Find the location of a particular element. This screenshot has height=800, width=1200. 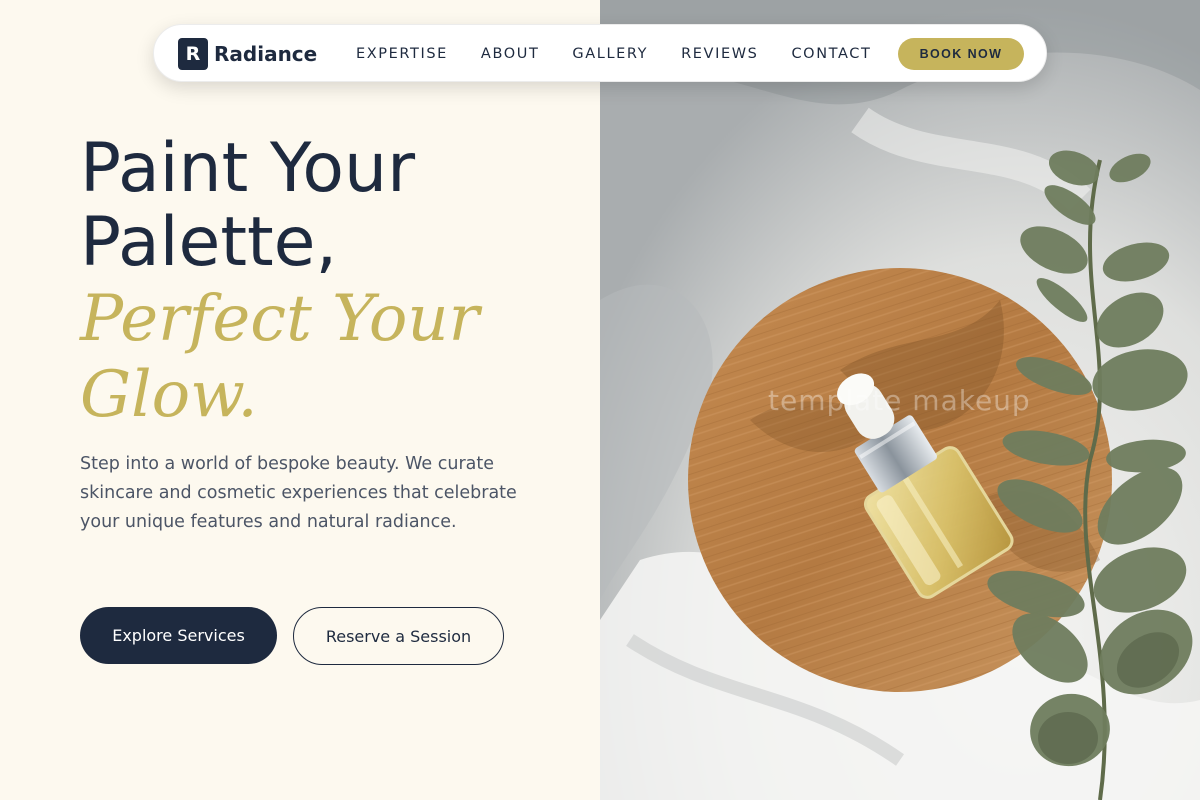

book-now-button: BOOK NOW is located at coordinates (961, 54).